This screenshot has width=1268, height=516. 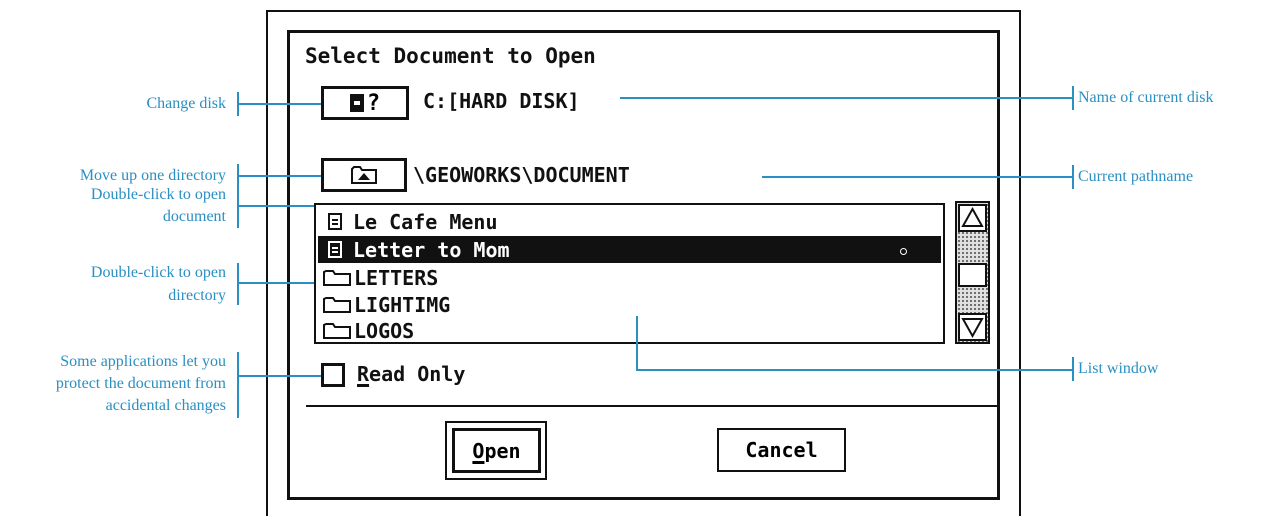 I want to click on change-disk-button: ?, so click(x=365, y=103).